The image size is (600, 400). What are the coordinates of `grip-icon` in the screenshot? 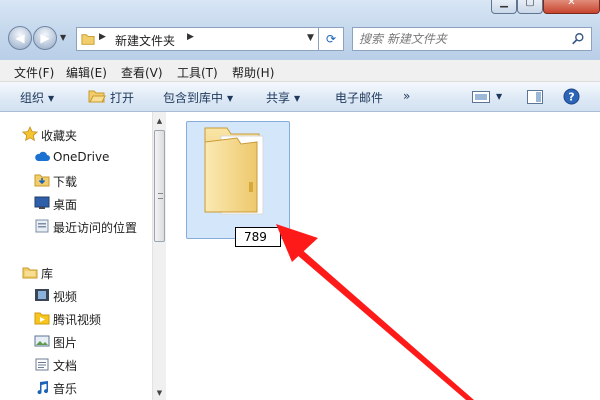 It's located at (160, 196).